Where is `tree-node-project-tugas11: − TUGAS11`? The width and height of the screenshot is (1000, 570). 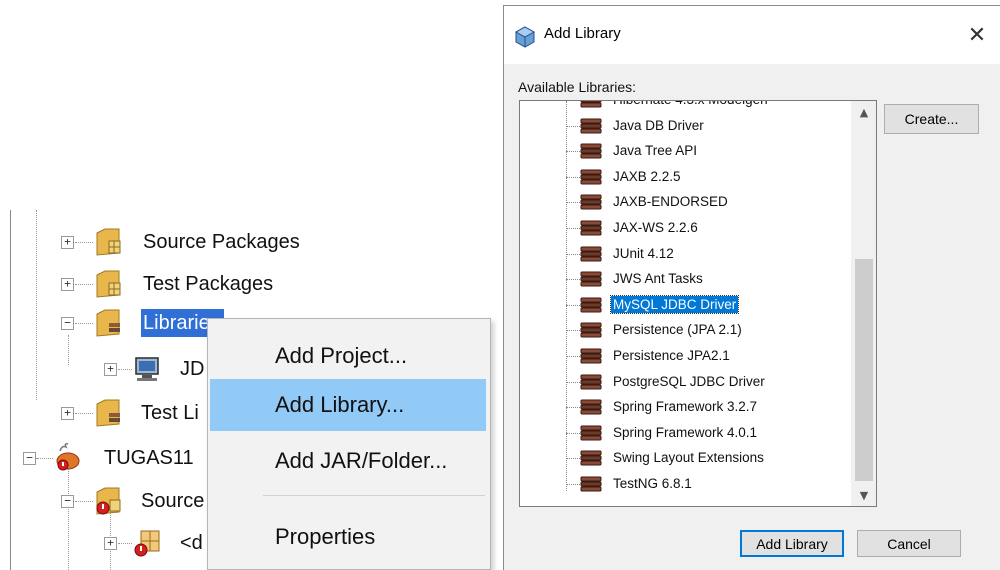 tree-node-project-tugas11: − TUGAS11 is located at coordinates (105, 458).